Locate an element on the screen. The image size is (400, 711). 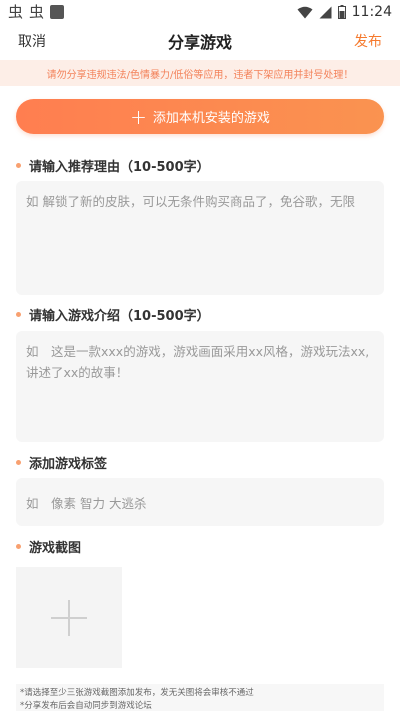
intro-section-label: 请输入游戏介绍（10-500字） is located at coordinates (113, 314).